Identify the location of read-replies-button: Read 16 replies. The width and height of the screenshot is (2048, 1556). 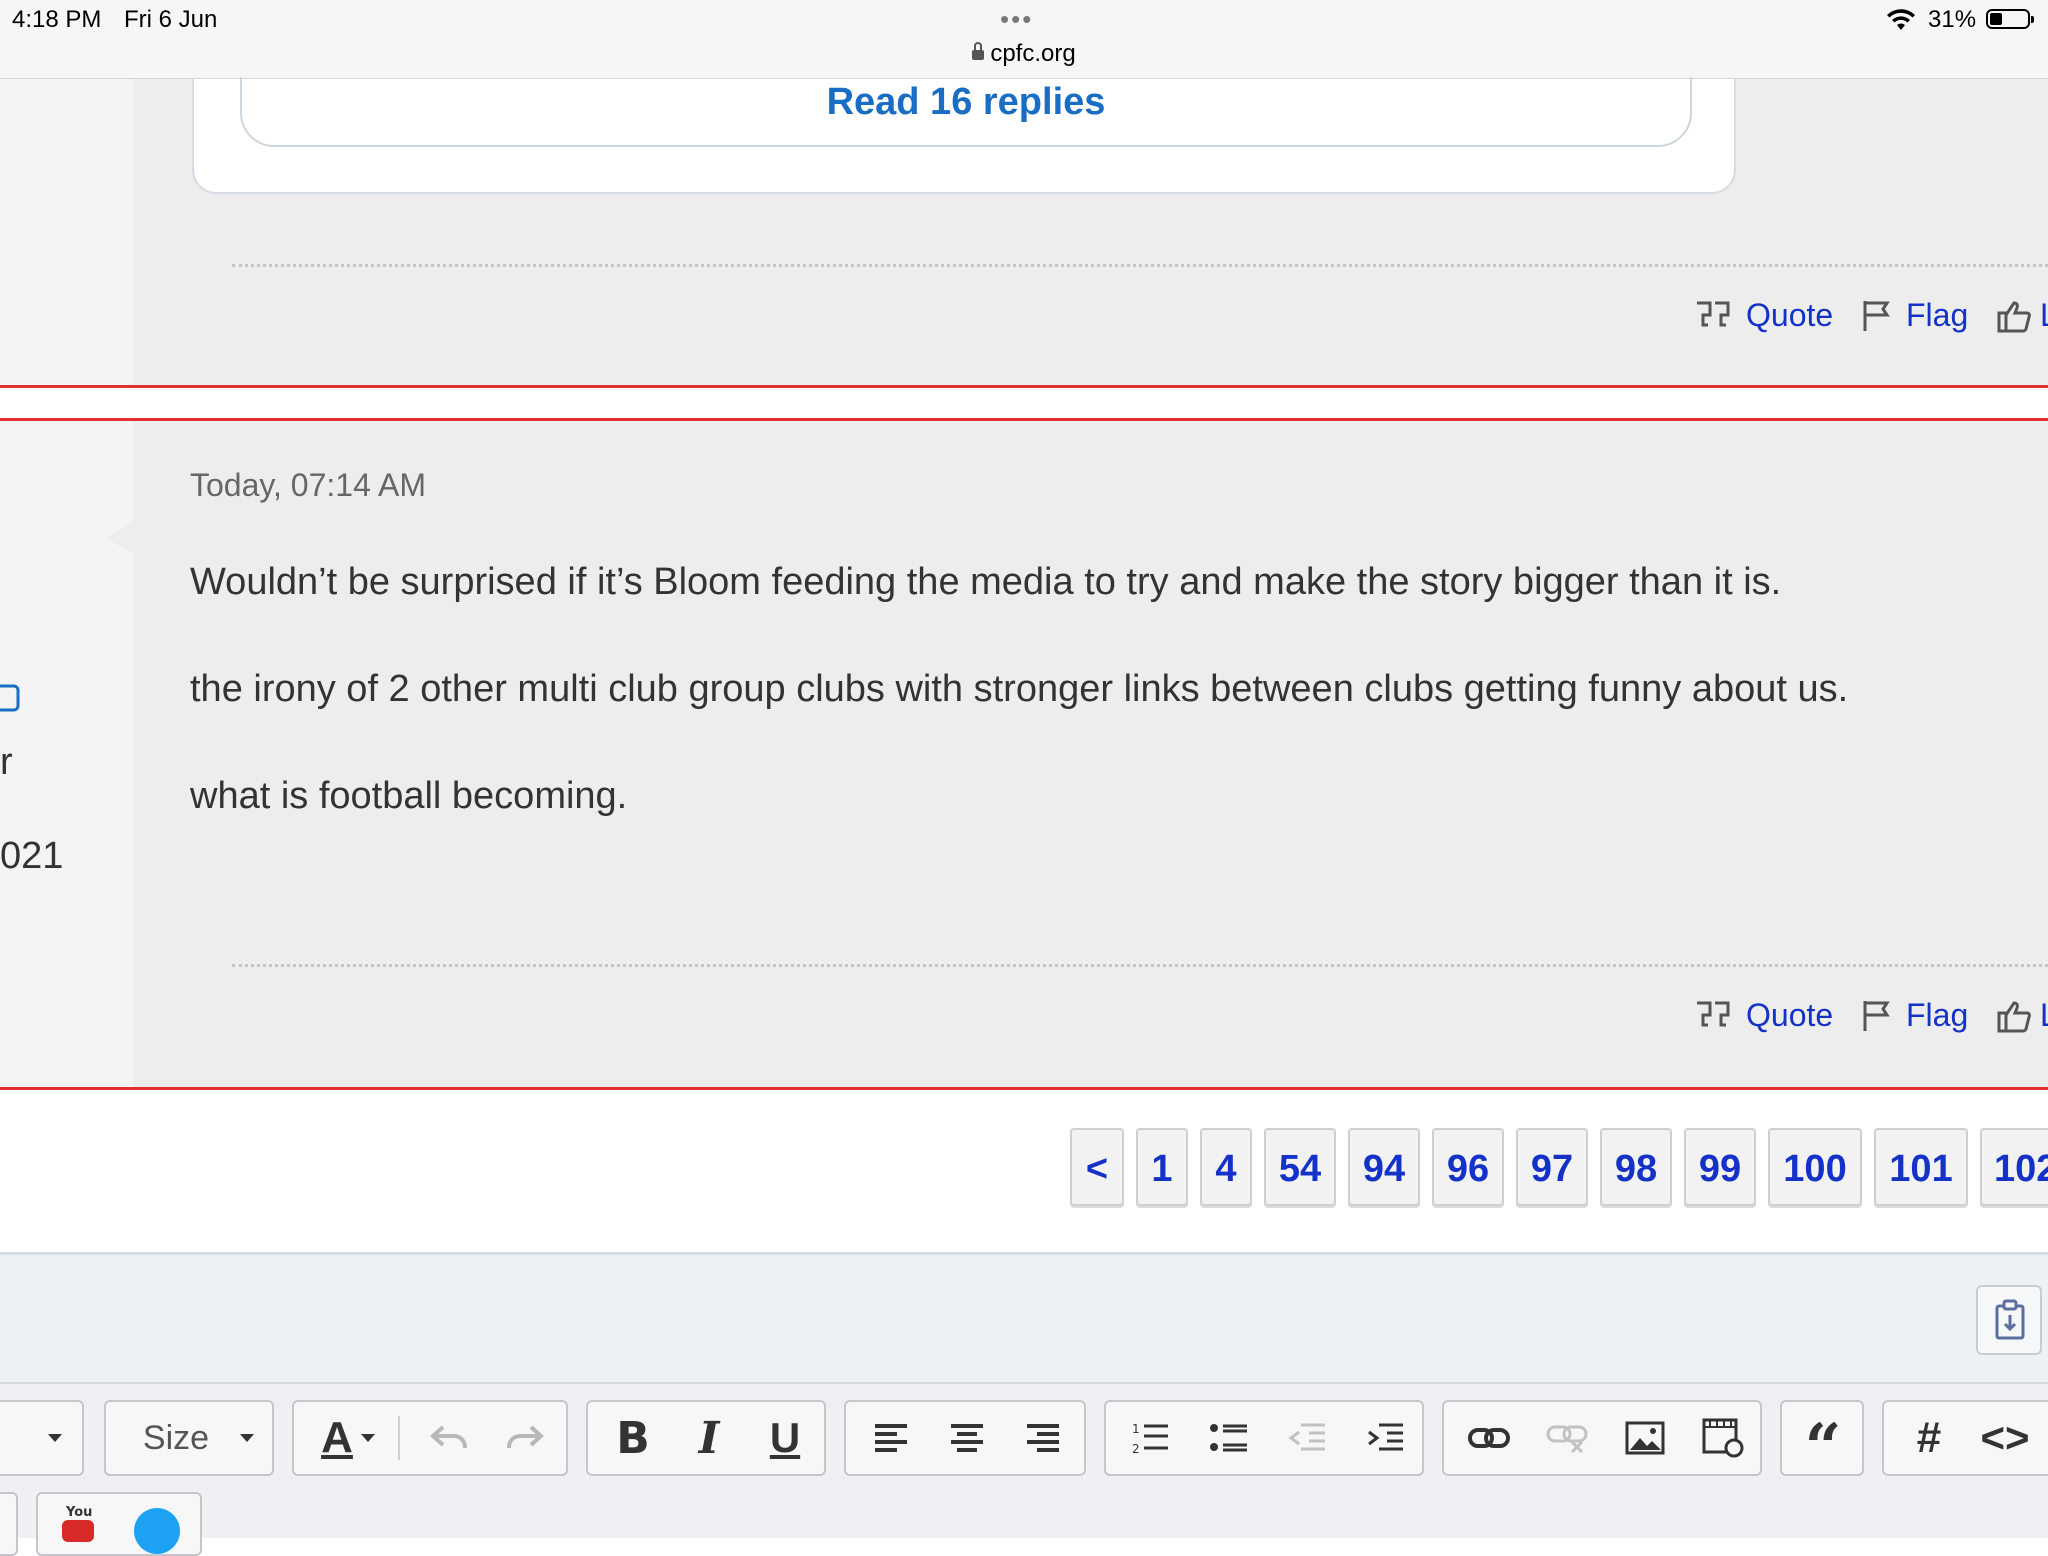
(966, 112).